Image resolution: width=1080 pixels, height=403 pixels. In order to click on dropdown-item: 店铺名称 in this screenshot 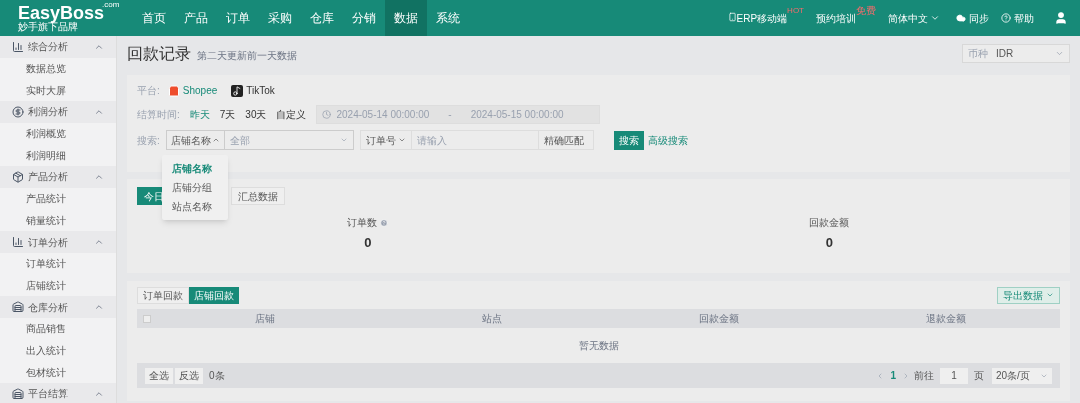, I will do `click(195, 168)`.